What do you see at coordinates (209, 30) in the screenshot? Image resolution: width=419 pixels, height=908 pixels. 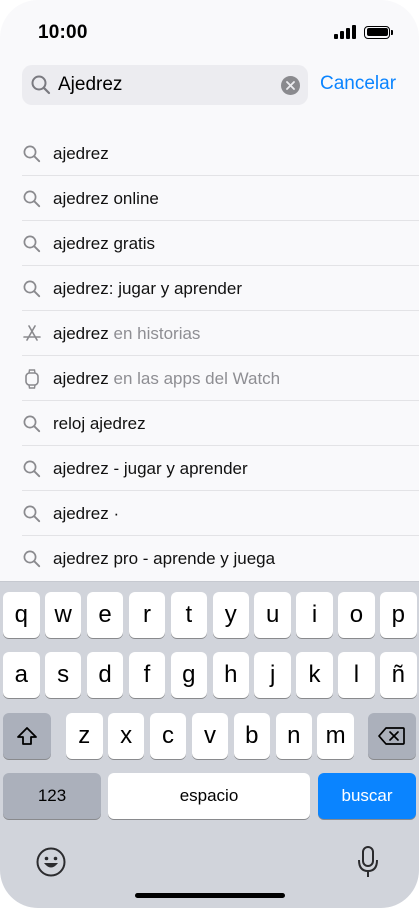 I see `status-bar: 10:00` at bounding box center [209, 30].